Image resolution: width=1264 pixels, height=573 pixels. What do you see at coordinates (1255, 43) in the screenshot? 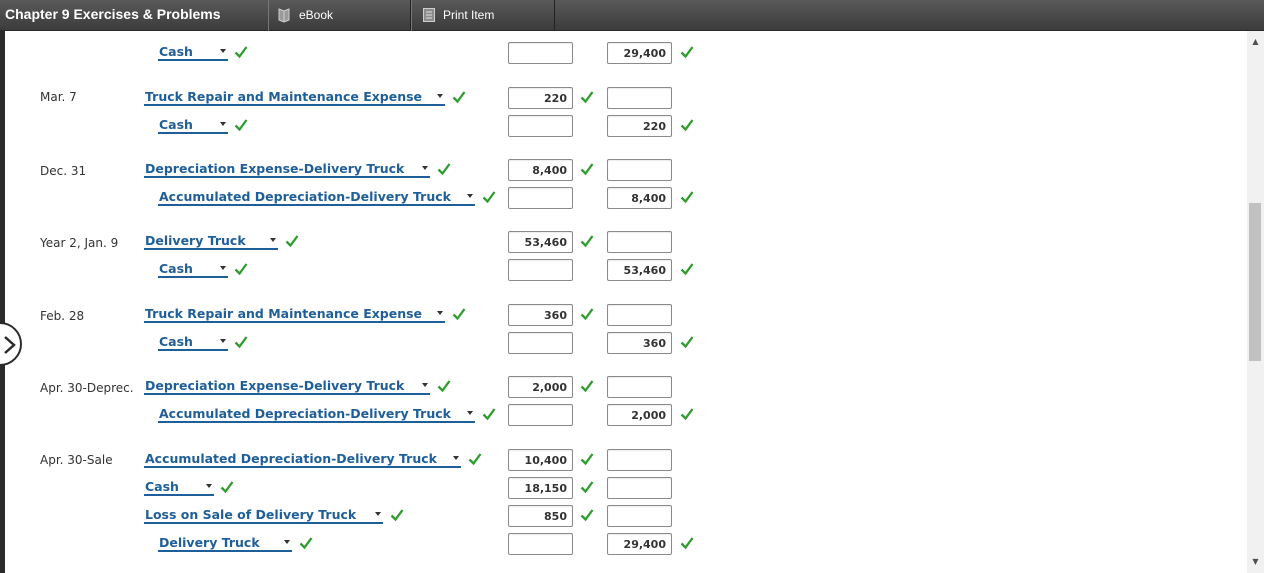
I see `scroll-up-arrow-icon: ▲` at bounding box center [1255, 43].